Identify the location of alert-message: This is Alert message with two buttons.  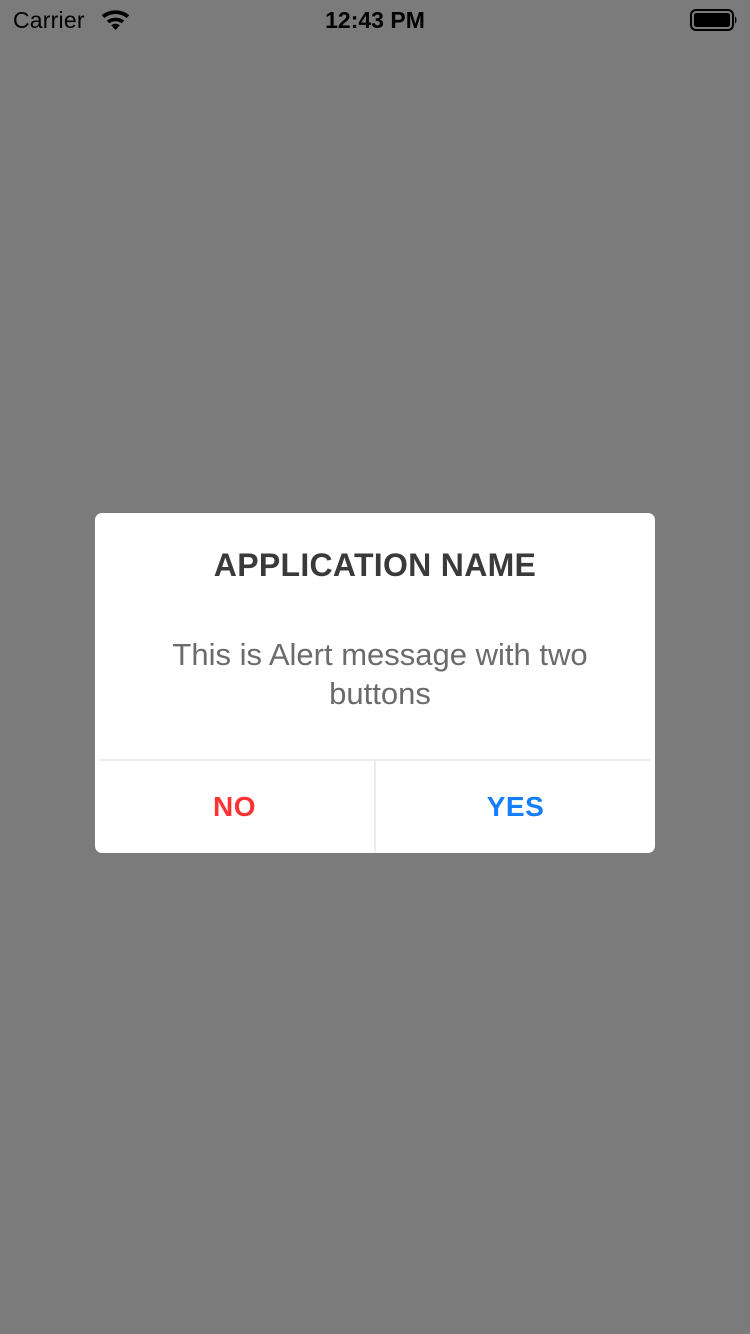
(380, 674).